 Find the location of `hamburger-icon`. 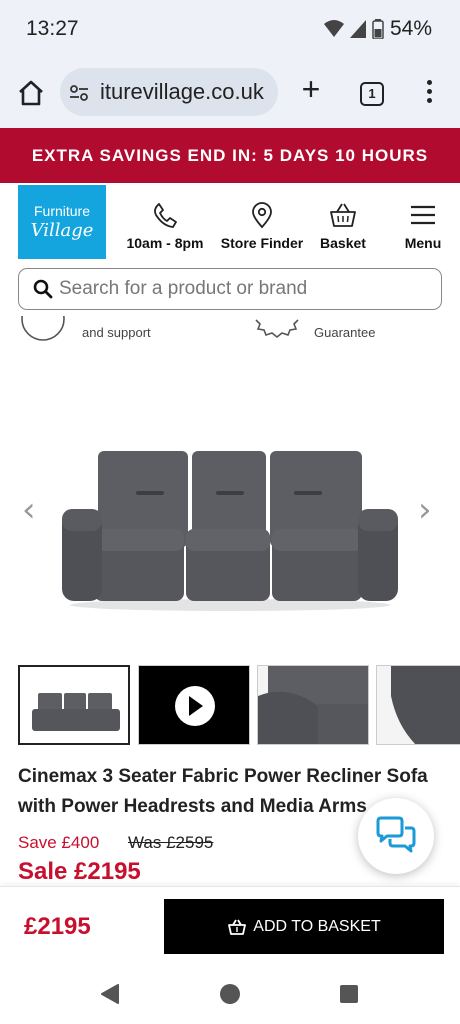

hamburger-icon is located at coordinates (423, 215).